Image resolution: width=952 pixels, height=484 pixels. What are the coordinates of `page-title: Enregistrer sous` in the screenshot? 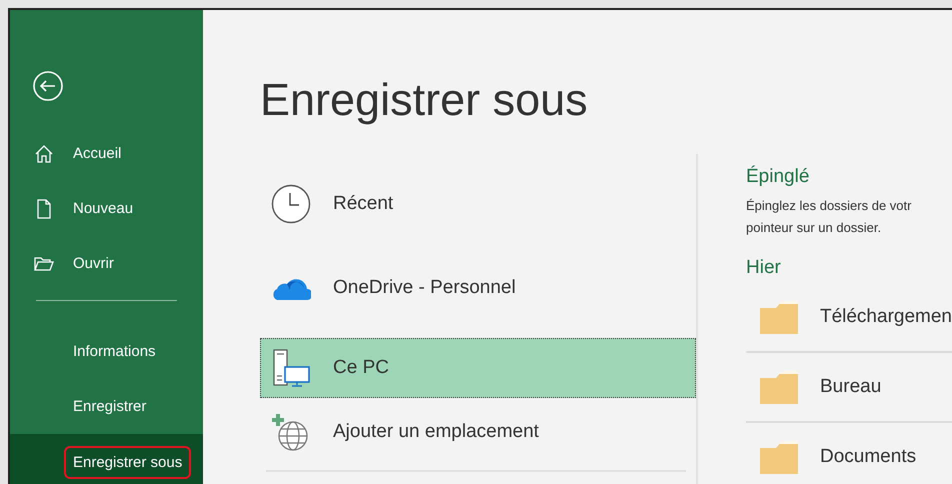 It's located at (424, 100).